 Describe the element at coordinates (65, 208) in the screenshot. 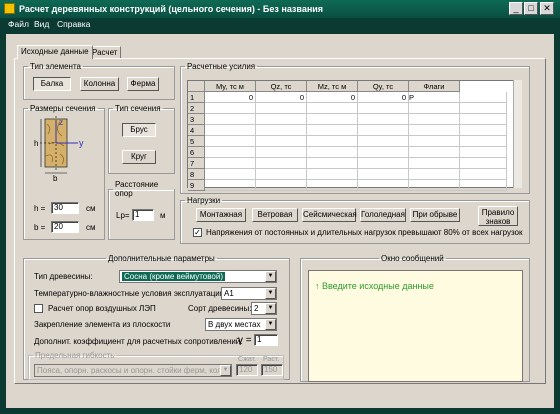

I see `h-input: 30` at that location.